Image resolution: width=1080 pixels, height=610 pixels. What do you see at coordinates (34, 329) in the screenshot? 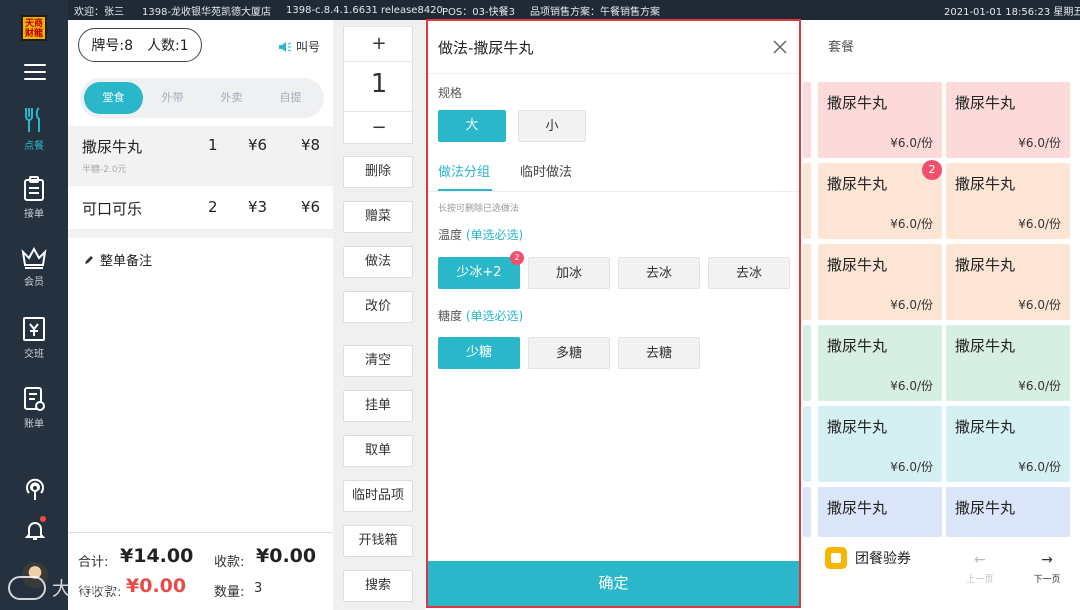
I see `cash-register-icon` at bounding box center [34, 329].